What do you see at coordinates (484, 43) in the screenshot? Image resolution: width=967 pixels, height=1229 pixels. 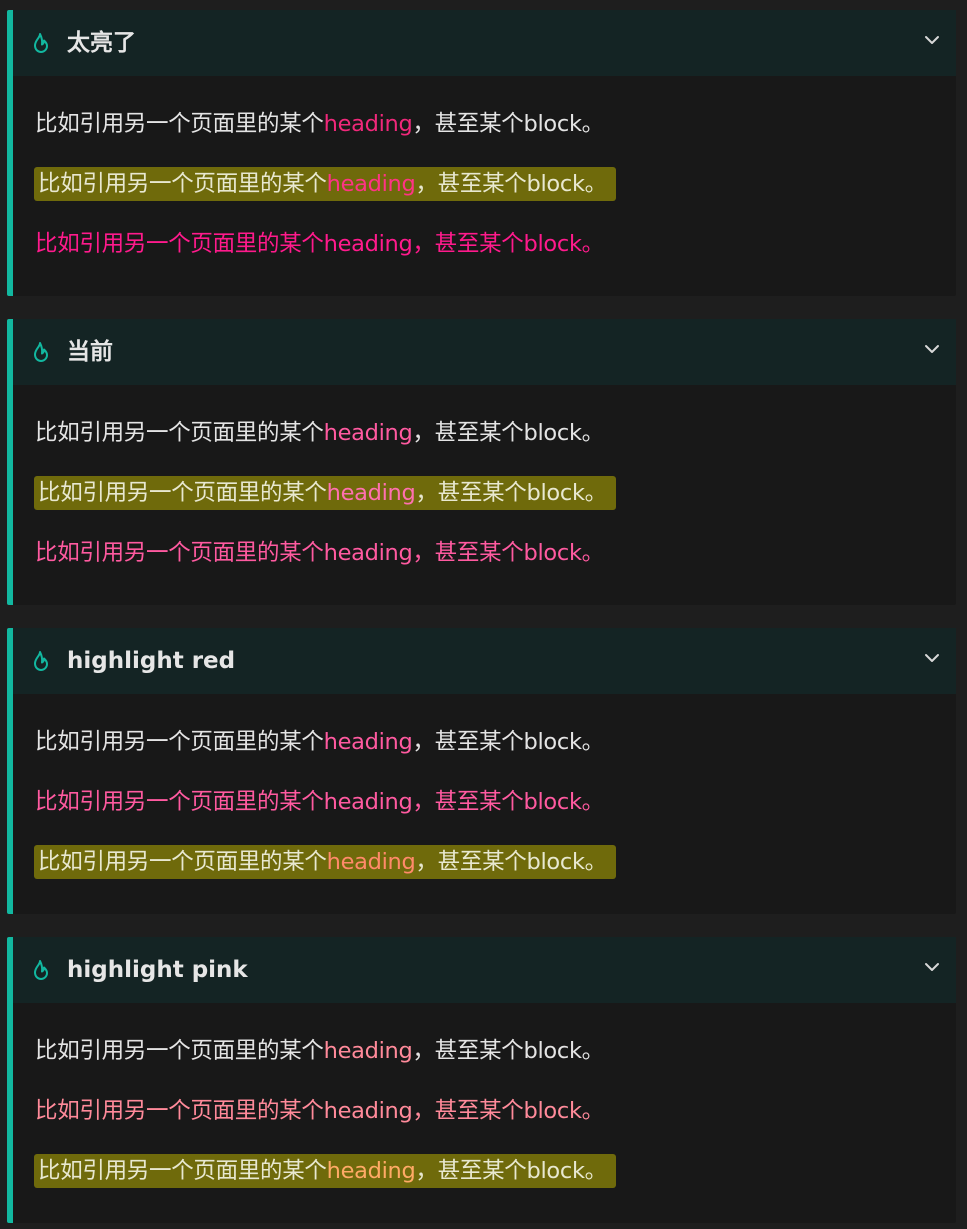 I see `callout-header: 太亮了` at bounding box center [484, 43].